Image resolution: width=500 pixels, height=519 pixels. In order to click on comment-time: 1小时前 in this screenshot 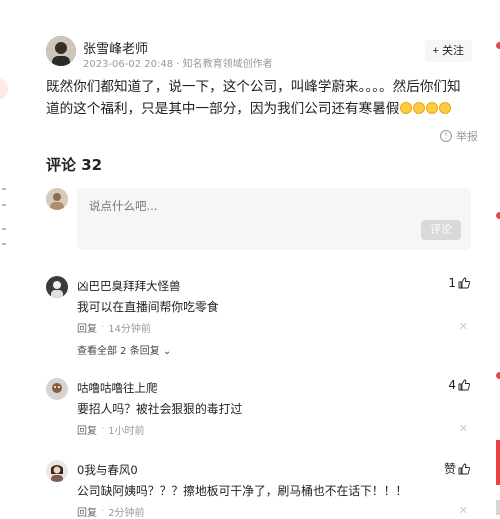, I will do `click(126, 431)`.